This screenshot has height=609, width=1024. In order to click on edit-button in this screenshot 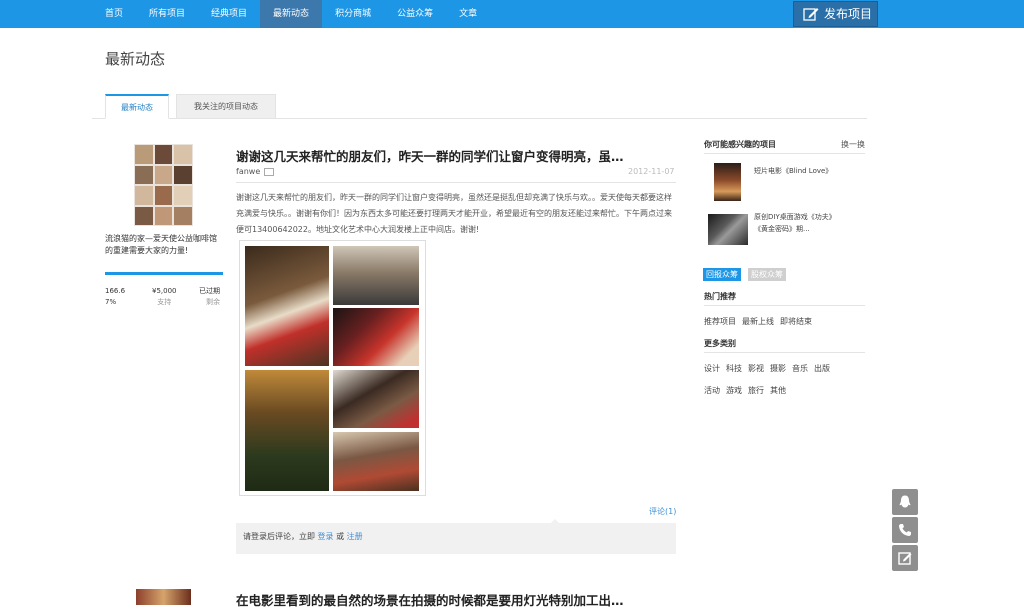, I will do `click(905, 558)`.